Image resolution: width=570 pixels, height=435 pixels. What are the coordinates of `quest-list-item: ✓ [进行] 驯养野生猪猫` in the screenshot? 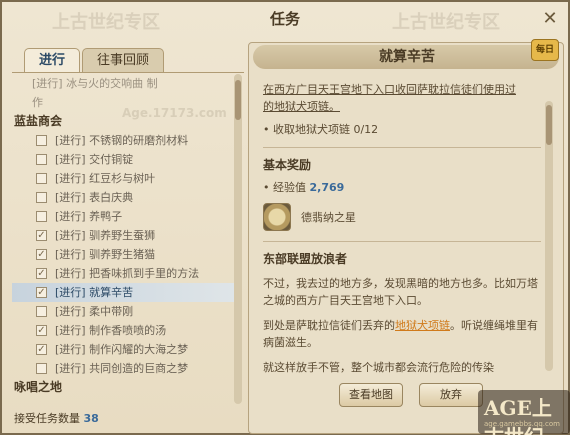 It's located at (123, 254).